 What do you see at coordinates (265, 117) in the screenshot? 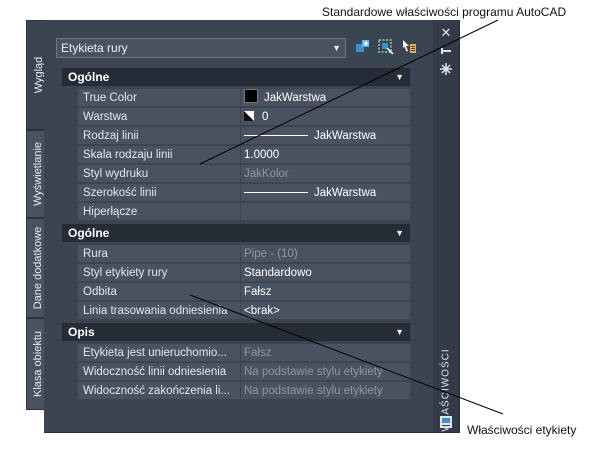
I see `property-value: 0` at bounding box center [265, 117].